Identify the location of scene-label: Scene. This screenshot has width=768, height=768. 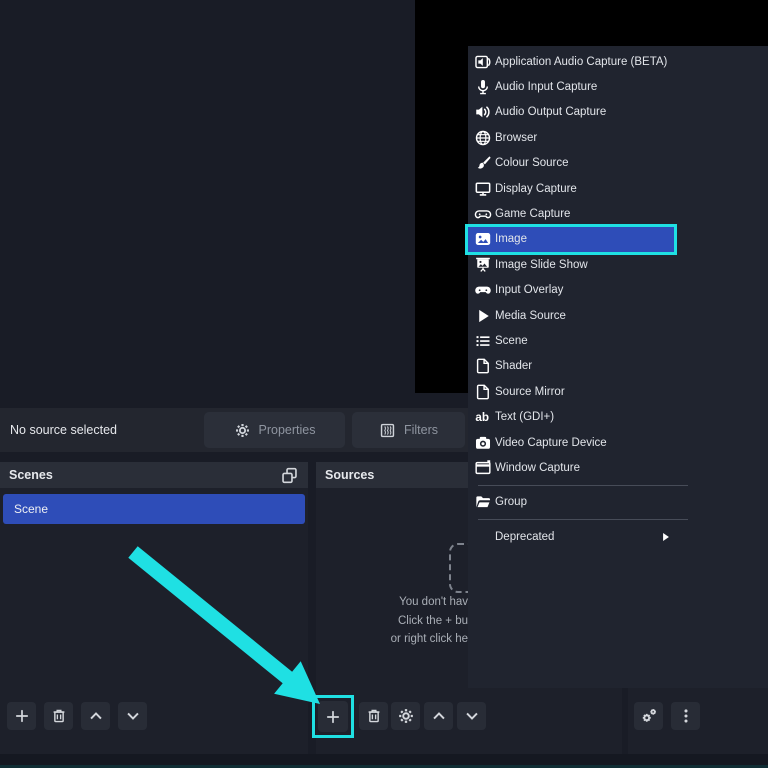
(31, 509).